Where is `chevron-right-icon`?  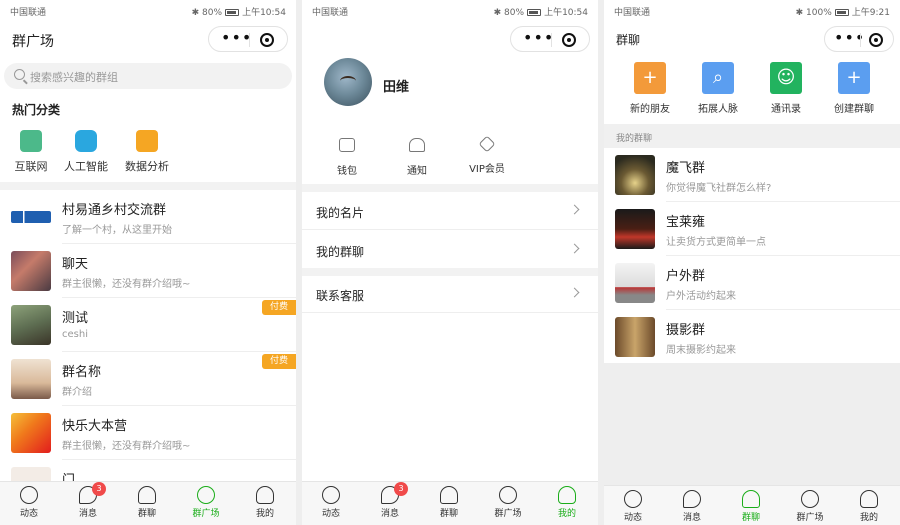
chevron-right-icon is located at coordinates (574, 248).